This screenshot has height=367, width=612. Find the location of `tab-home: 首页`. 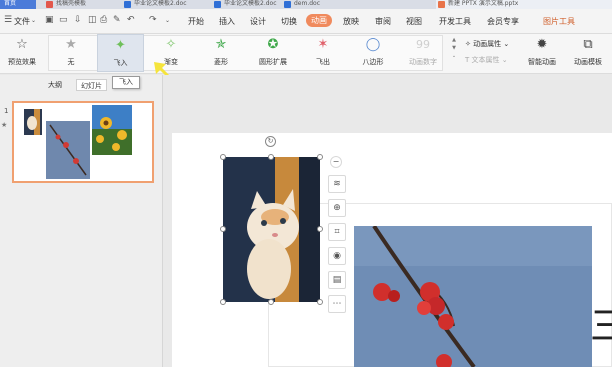

tab-home: 首页 is located at coordinates (18, 4).